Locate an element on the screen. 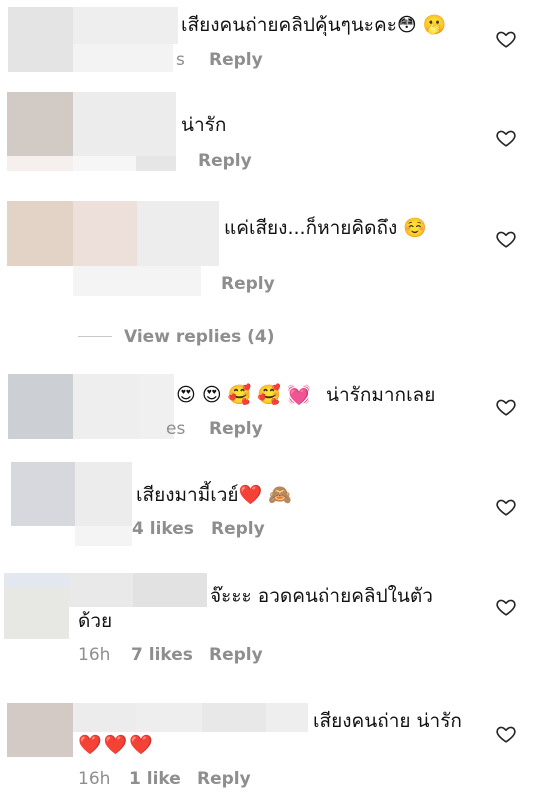 This screenshot has height=800, width=545. comment-meta-partial: es is located at coordinates (176, 429).